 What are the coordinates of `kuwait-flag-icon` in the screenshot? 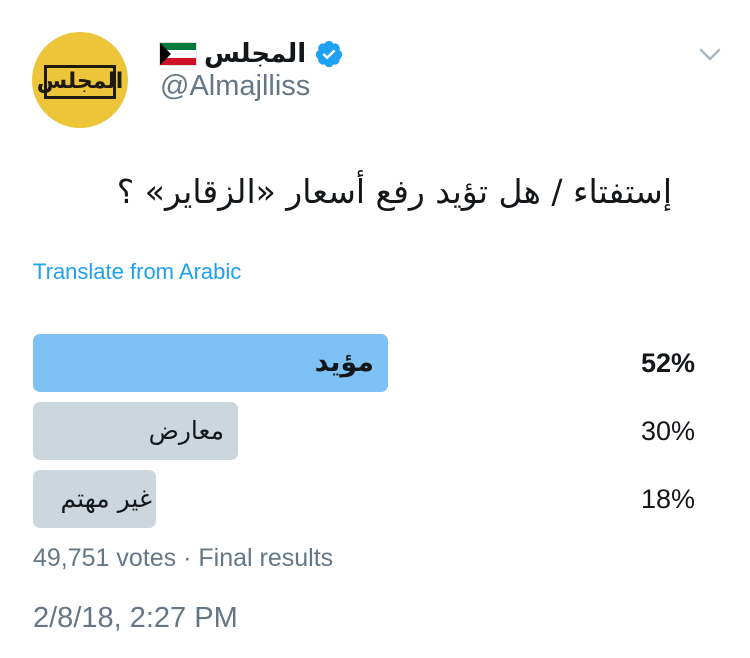 It's located at (178, 54).